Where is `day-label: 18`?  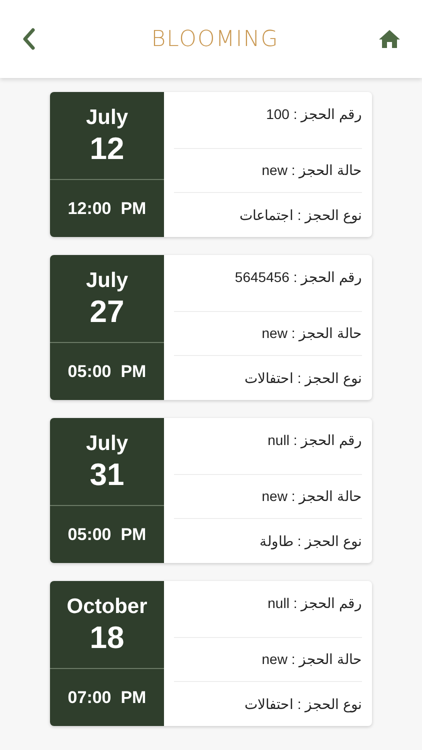
day-label: 18 is located at coordinates (107, 638).